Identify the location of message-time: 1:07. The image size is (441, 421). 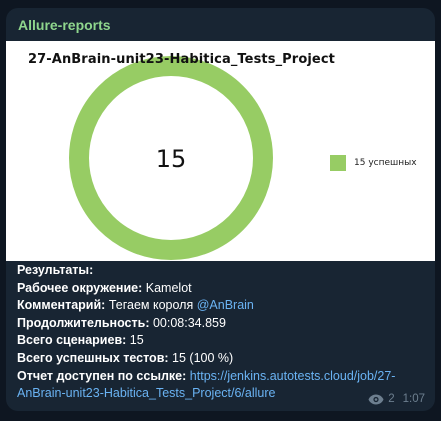
(413, 399).